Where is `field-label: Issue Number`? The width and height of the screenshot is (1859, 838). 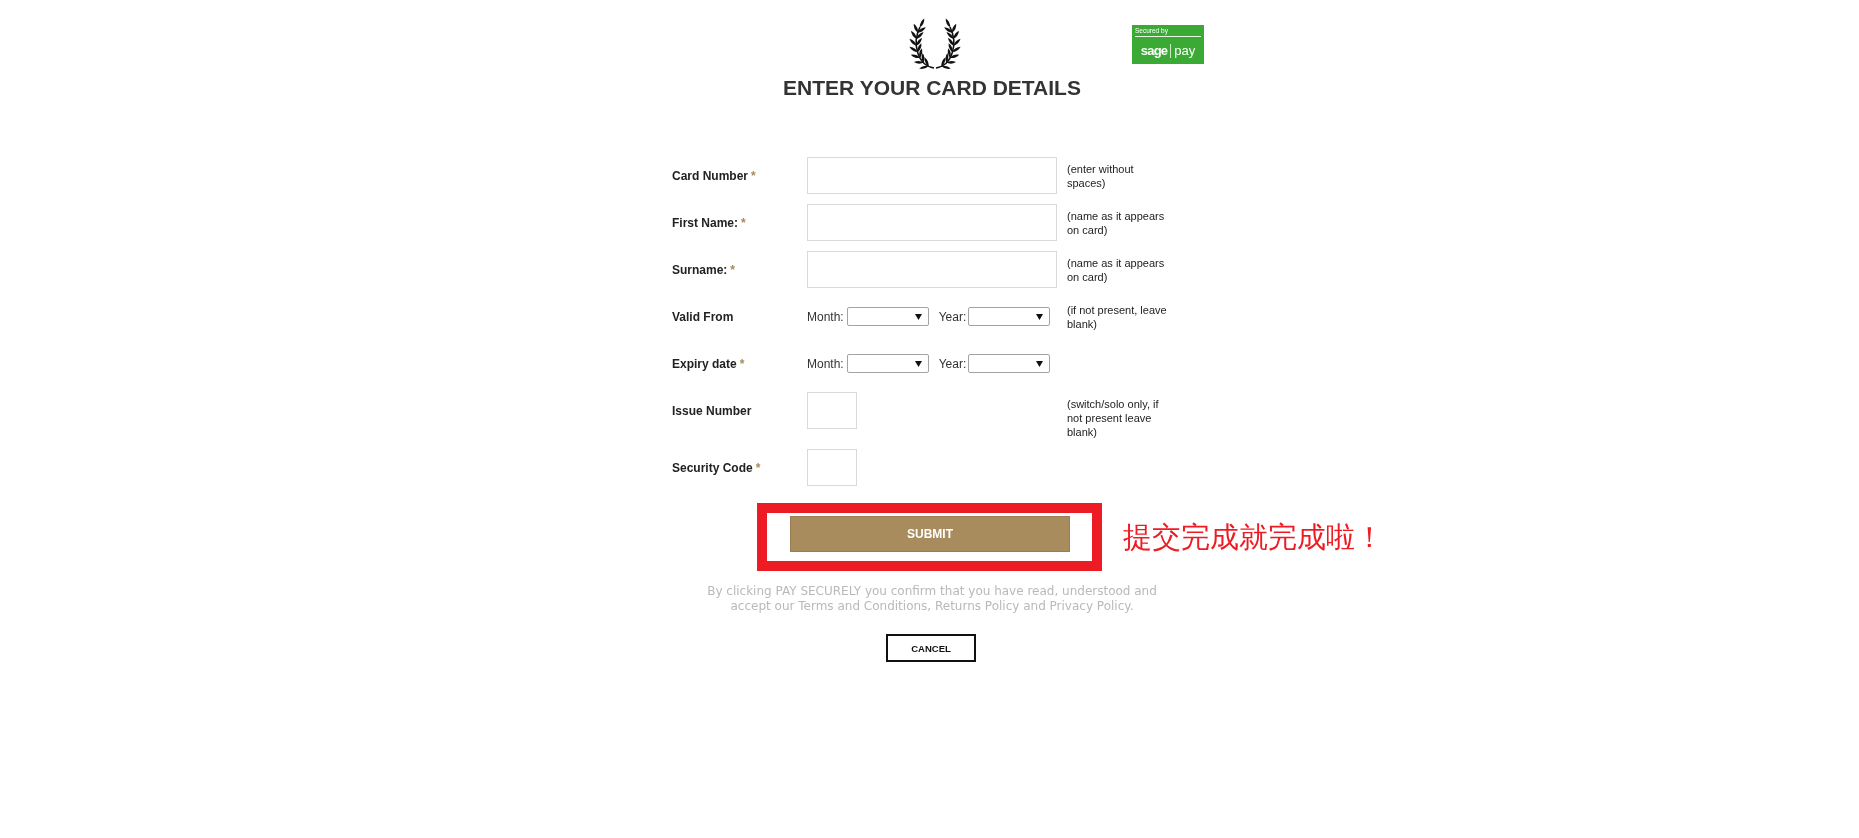
field-label: Issue Number is located at coordinates (712, 410).